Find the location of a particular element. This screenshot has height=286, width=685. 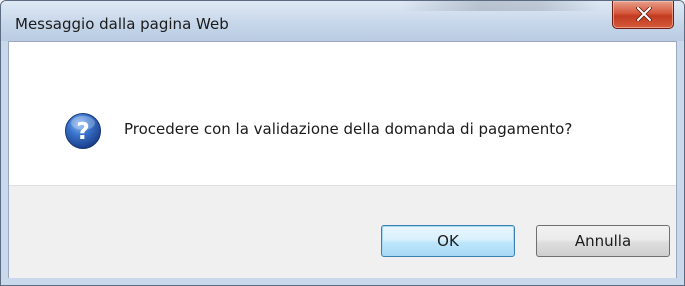

question-icon: ? is located at coordinates (83, 131).